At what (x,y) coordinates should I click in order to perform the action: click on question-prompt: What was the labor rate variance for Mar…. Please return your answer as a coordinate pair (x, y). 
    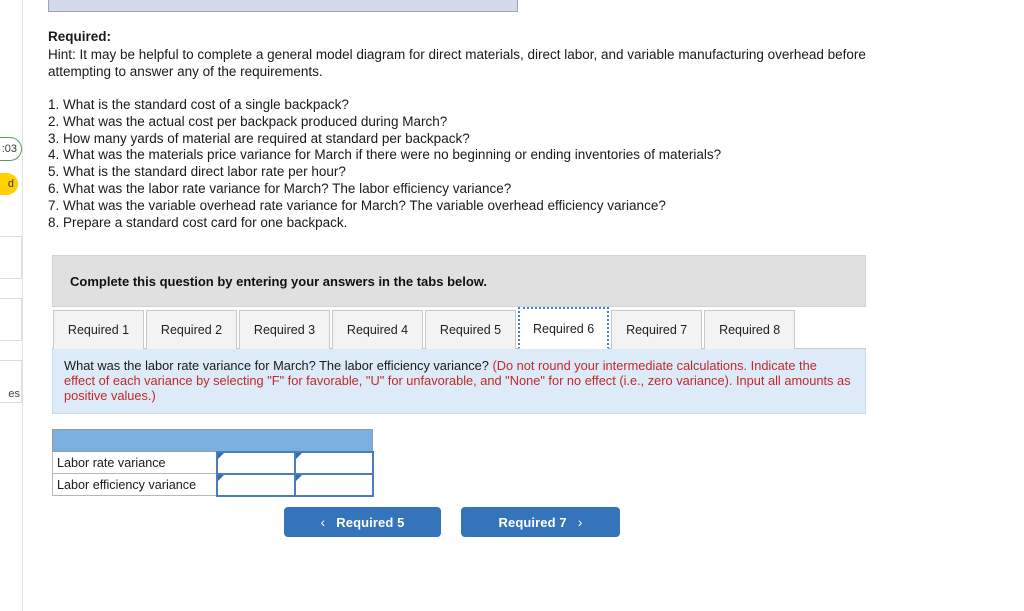
    Looking at the image, I should click on (459, 381).